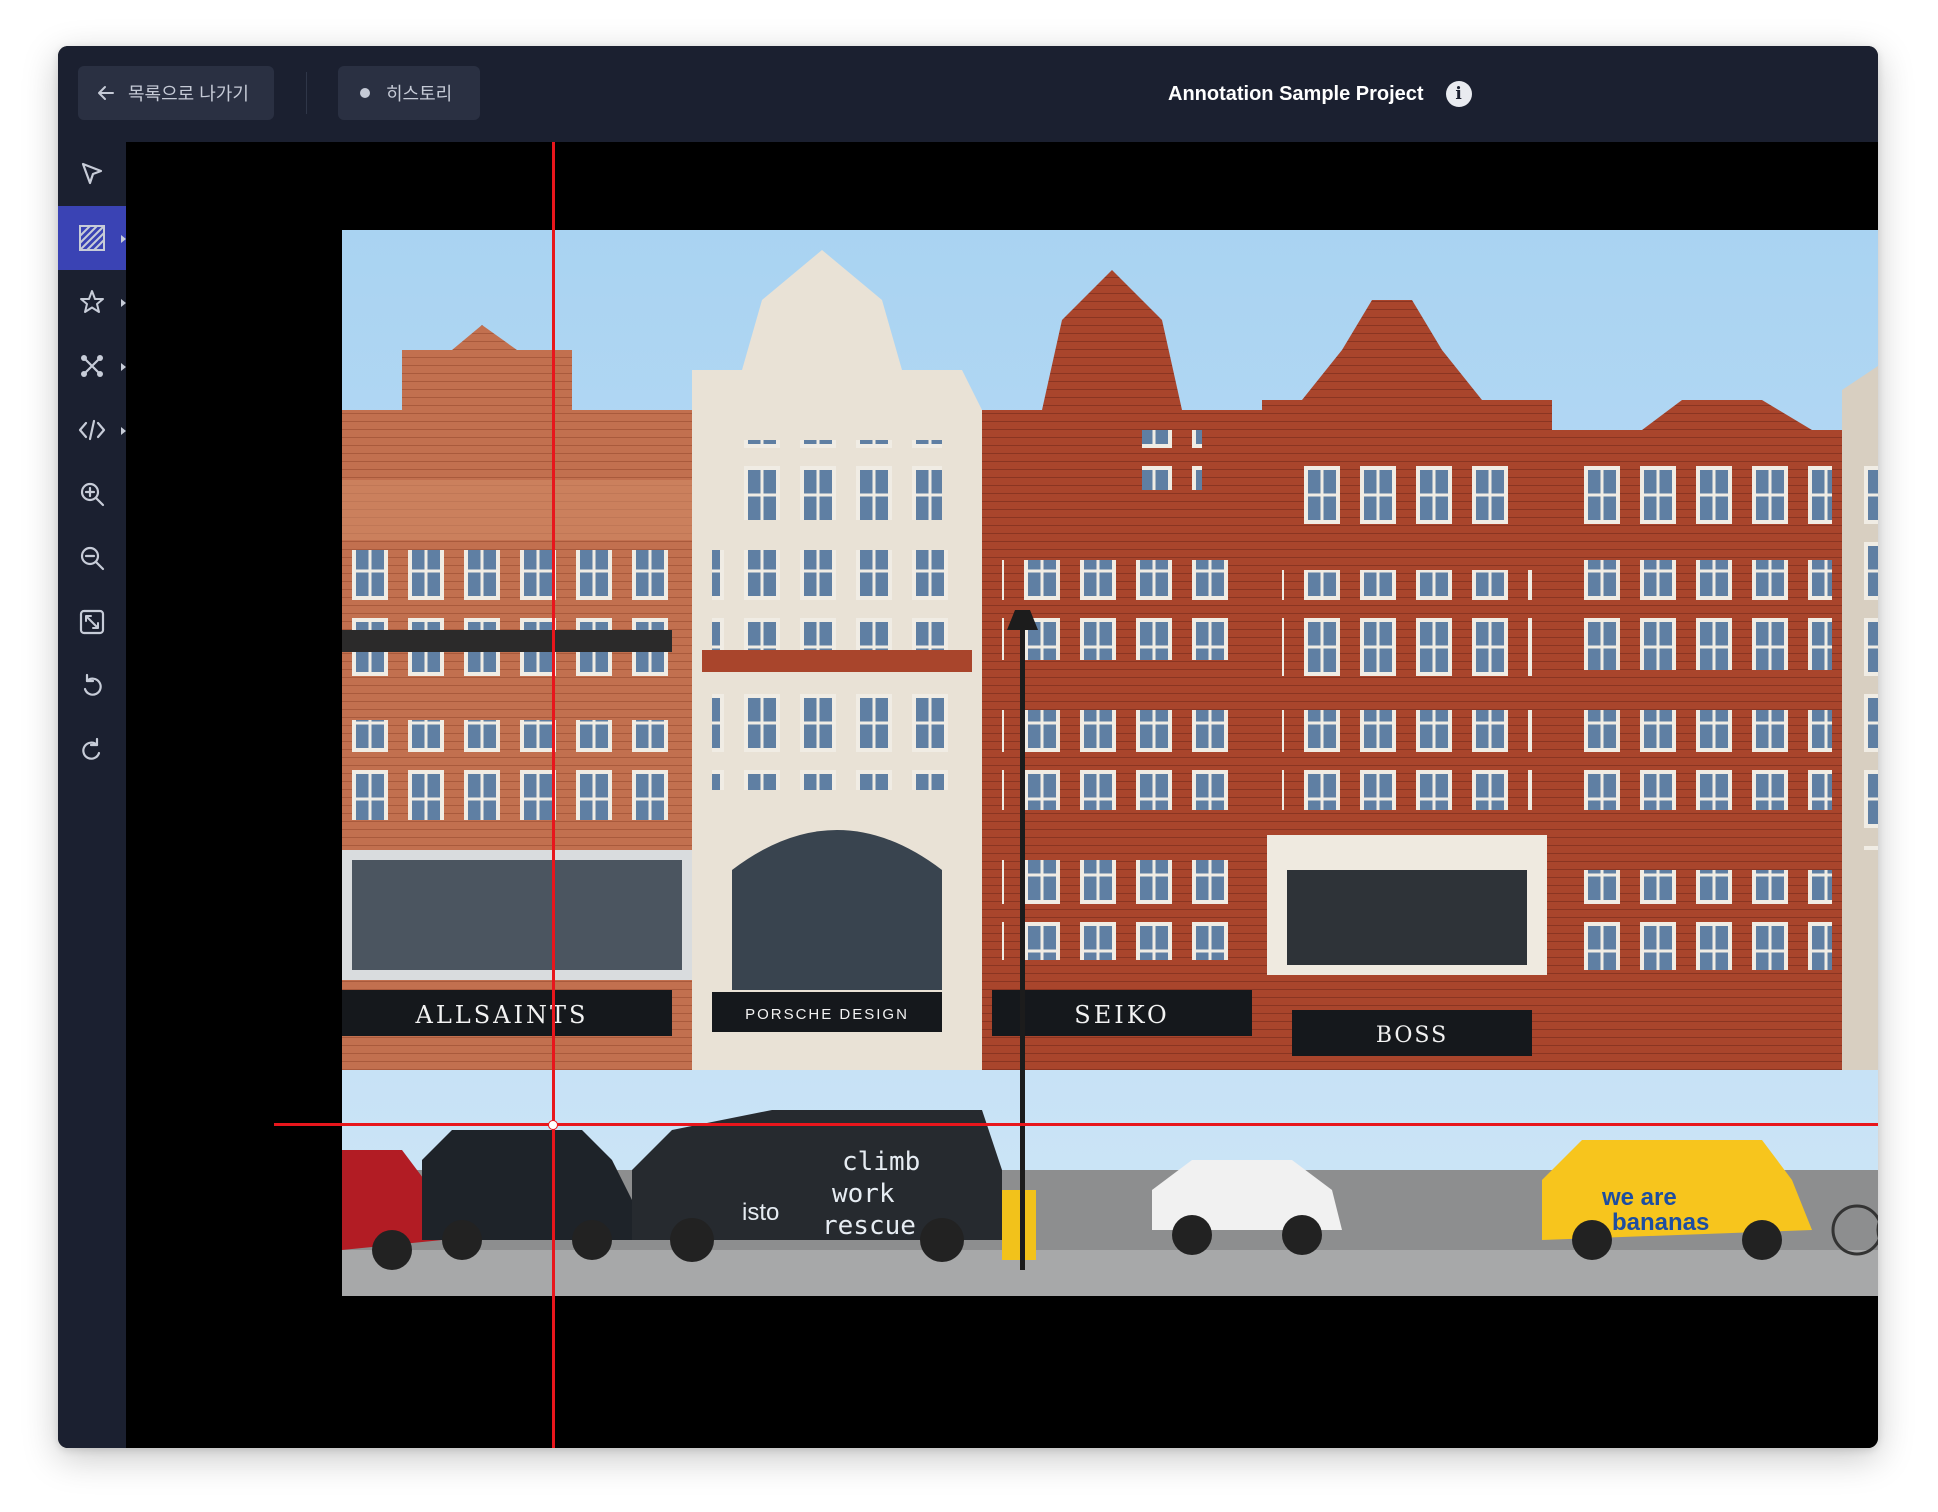  I want to click on taxi-ad-text: bananas, so click(1660, 1222).